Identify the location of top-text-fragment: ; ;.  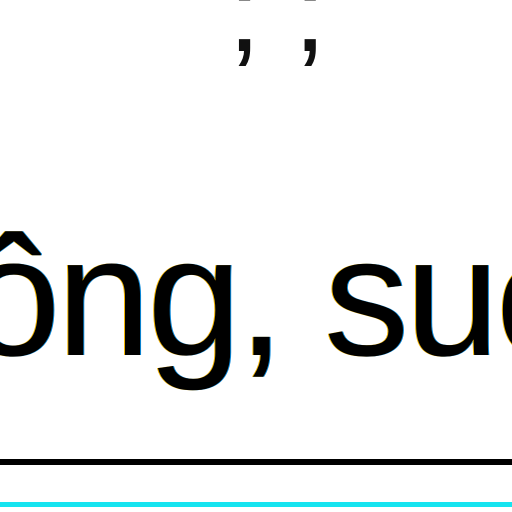
(277, 38).